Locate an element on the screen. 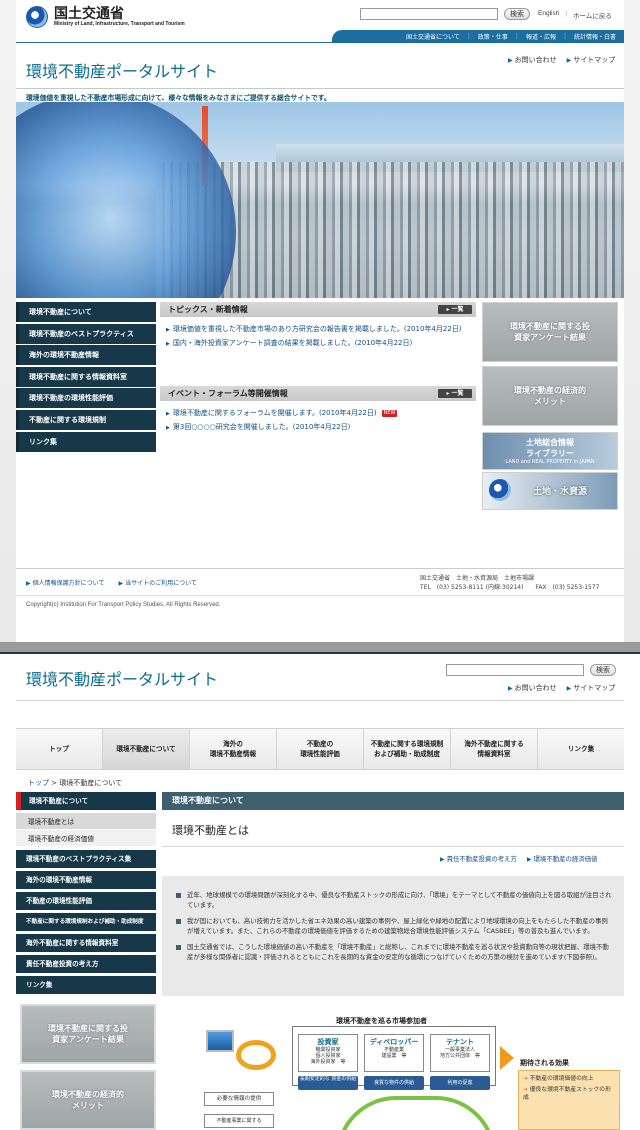 This screenshot has height=1130, width=640. tab-about: 環境不動産について is located at coordinates (146, 749).